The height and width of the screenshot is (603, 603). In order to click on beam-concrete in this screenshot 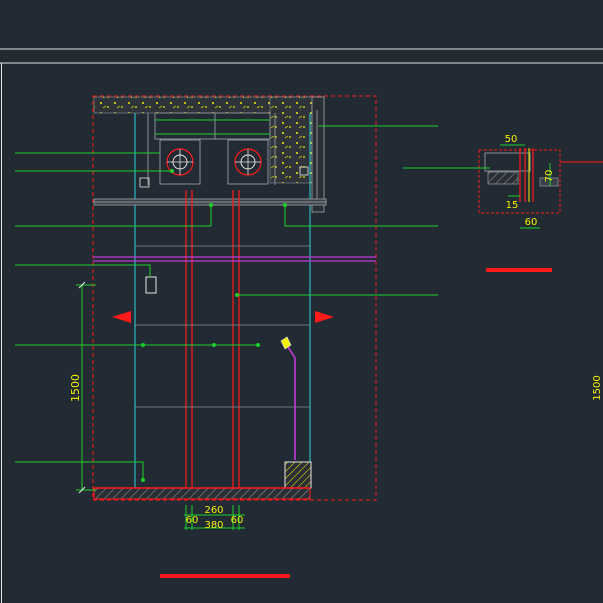, I will do `click(291, 140)`.